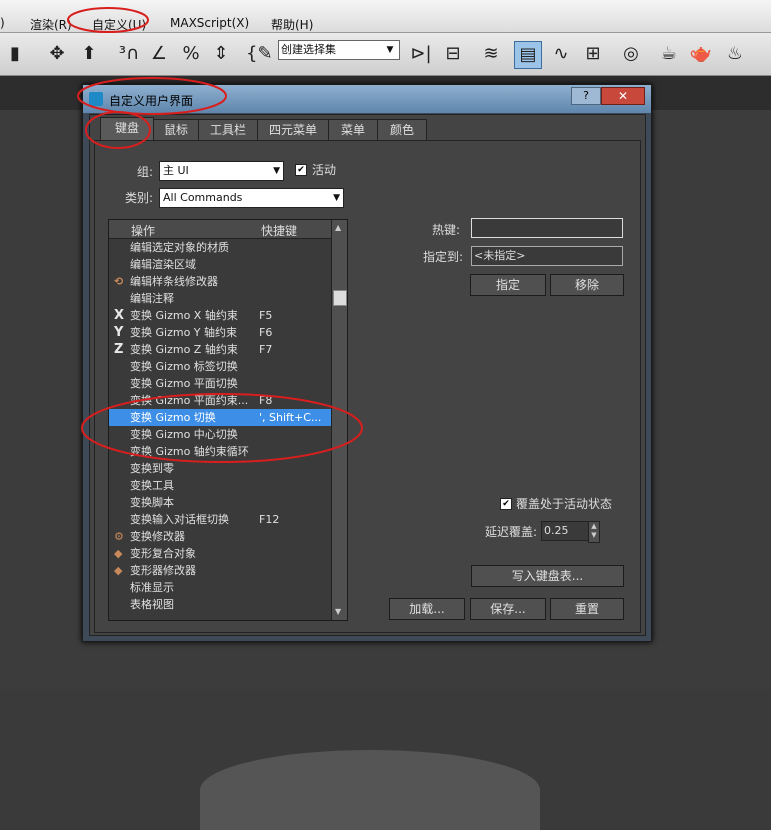  What do you see at coordinates (353, 130) in the screenshot?
I see `tab-menus: 菜单` at bounding box center [353, 130].